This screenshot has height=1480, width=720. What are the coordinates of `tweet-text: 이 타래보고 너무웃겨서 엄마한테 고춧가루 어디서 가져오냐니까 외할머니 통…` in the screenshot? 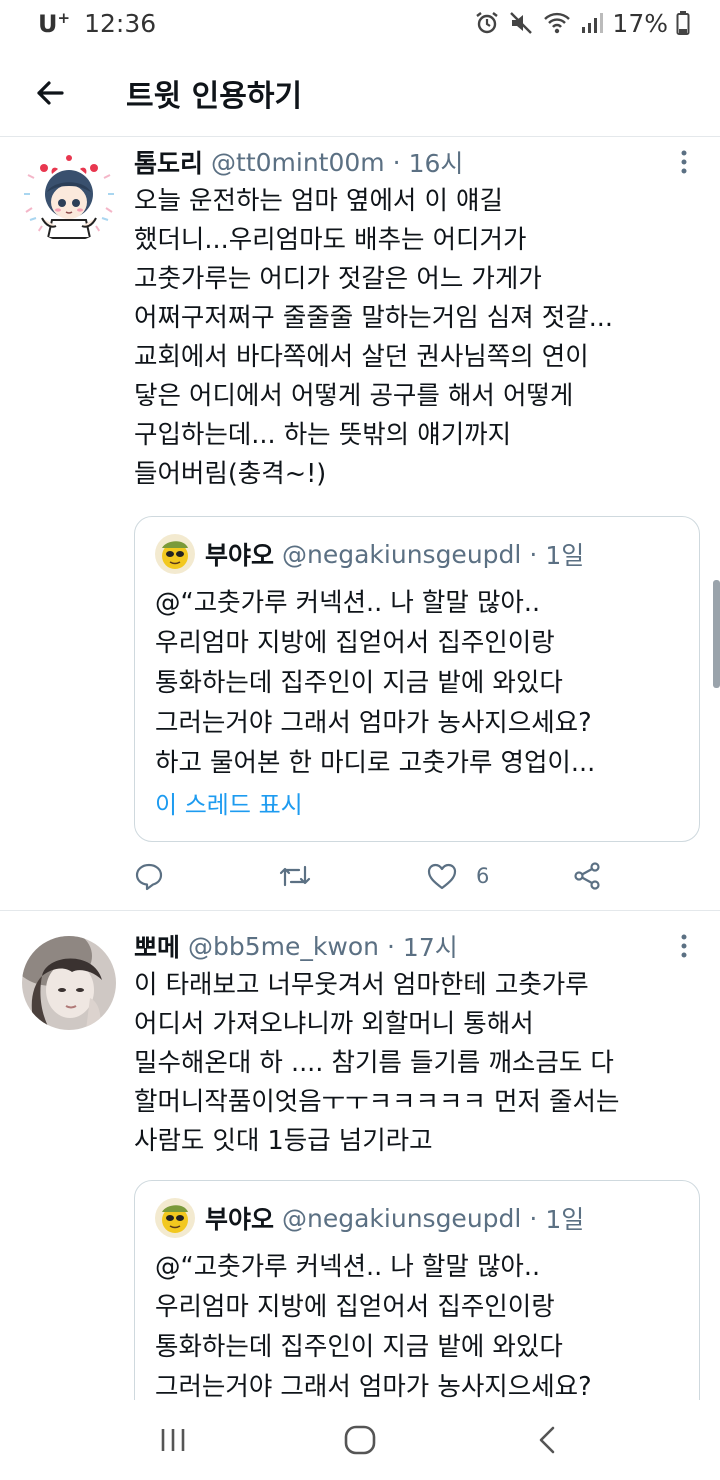 It's located at (377, 1063).